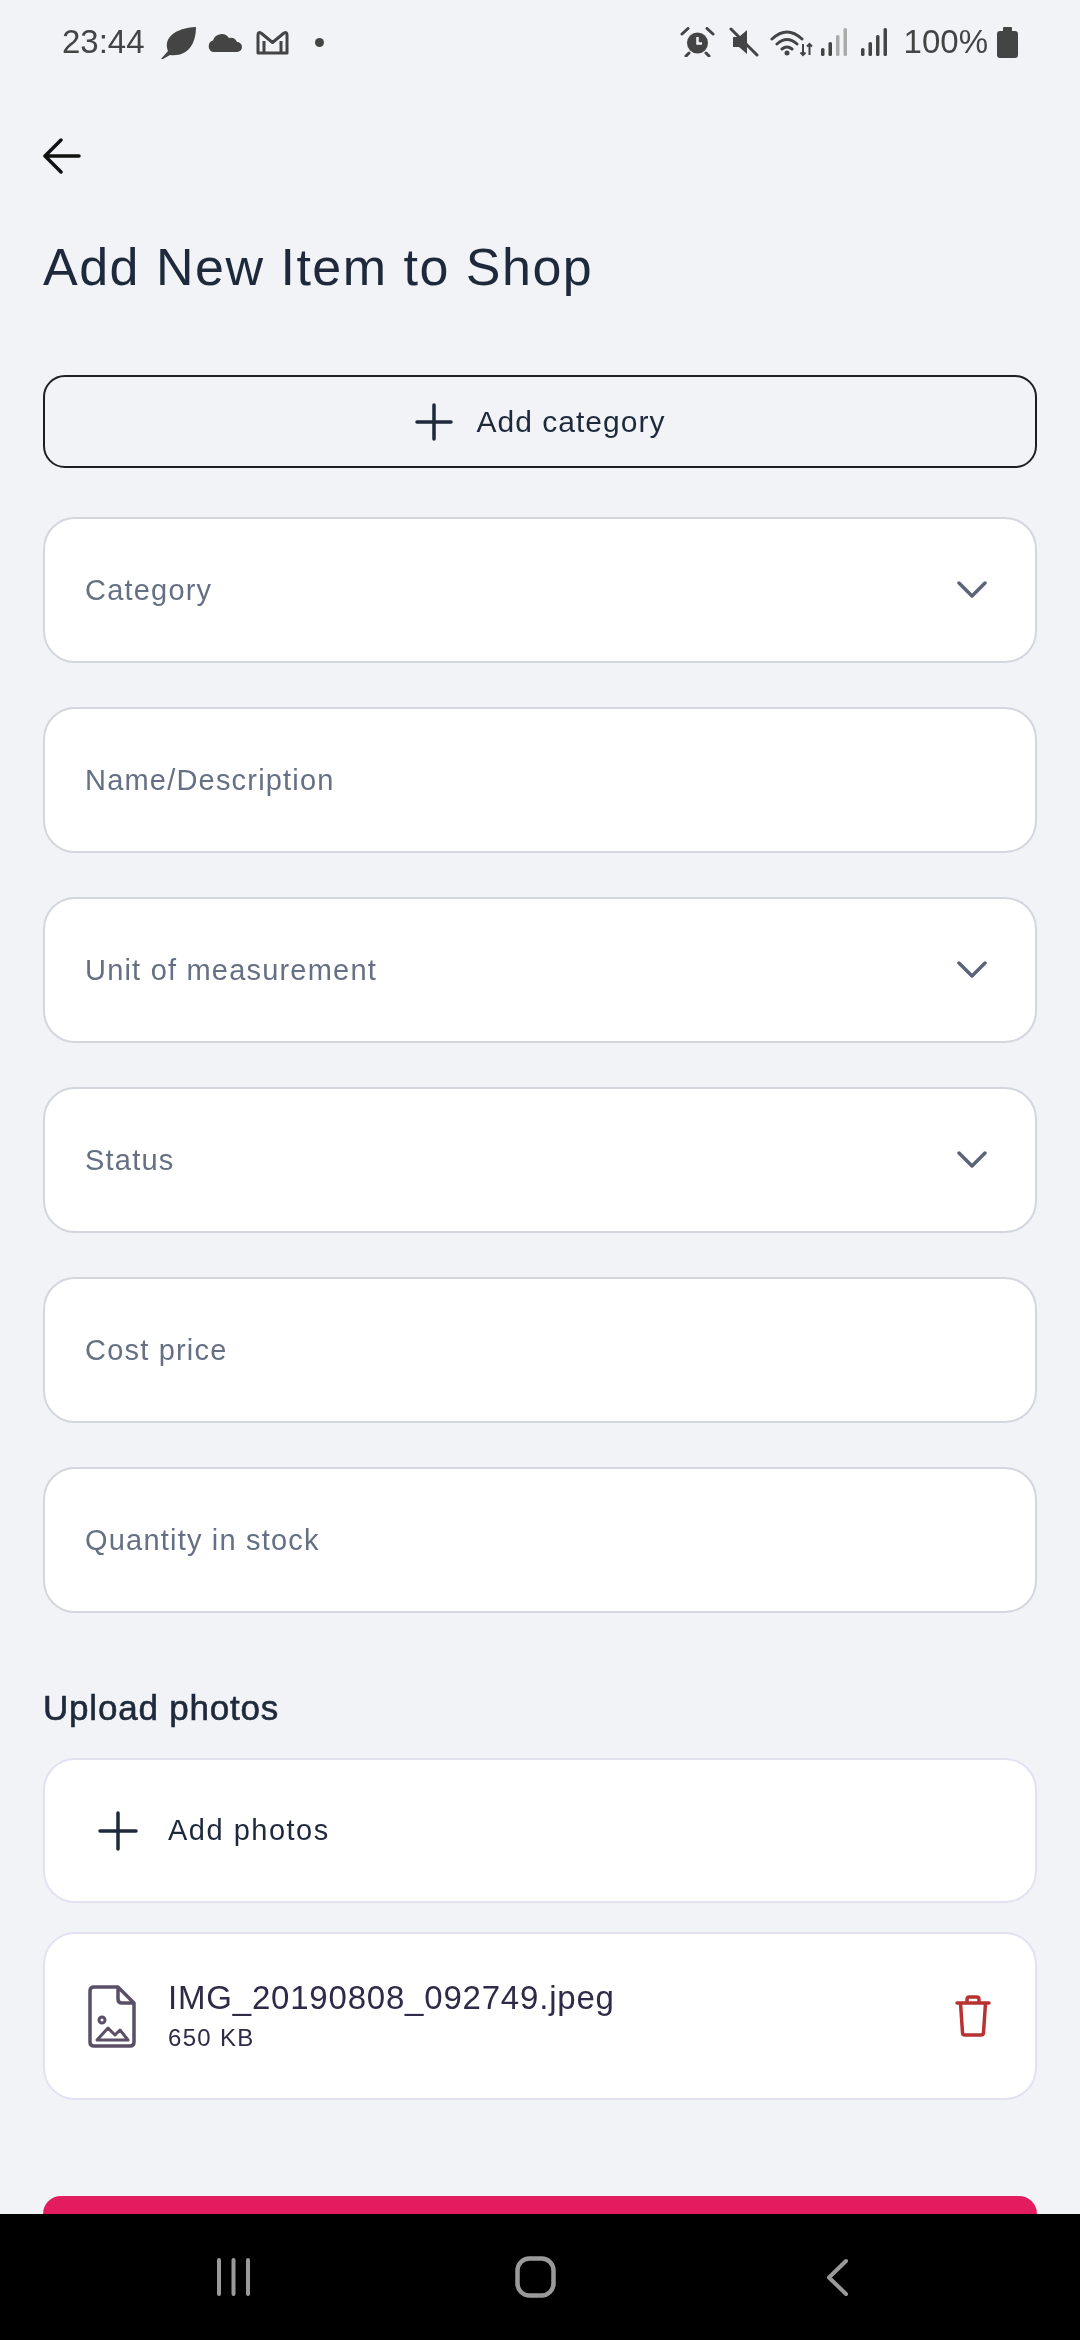 The height and width of the screenshot is (2340, 1080). I want to click on home-icon, so click(535, 2277).